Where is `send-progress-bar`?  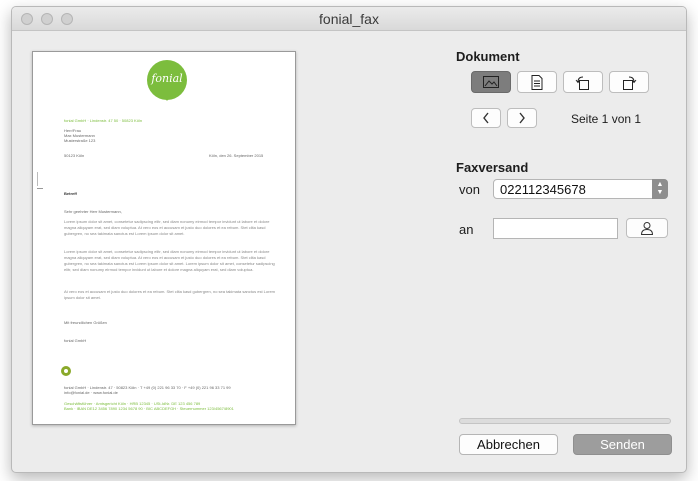 send-progress-bar is located at coordinates (565, 421).